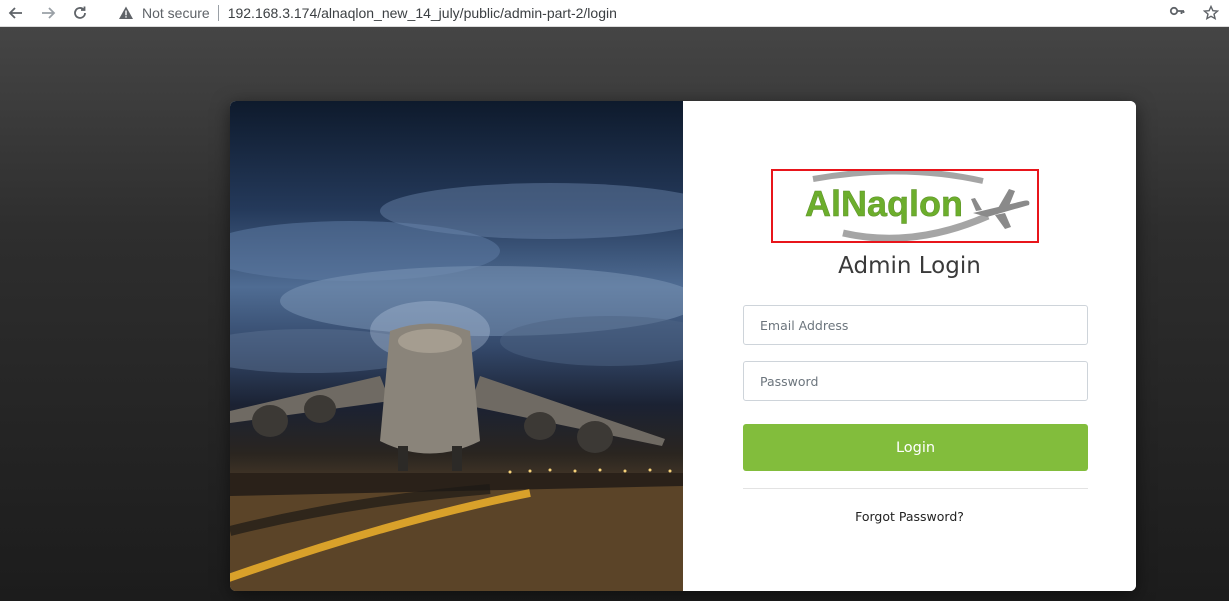 This screenshot has width=1229, height=601. Describe the element at coordinates (126, 12) in the screenshot. I see `warning-icon` at that location.